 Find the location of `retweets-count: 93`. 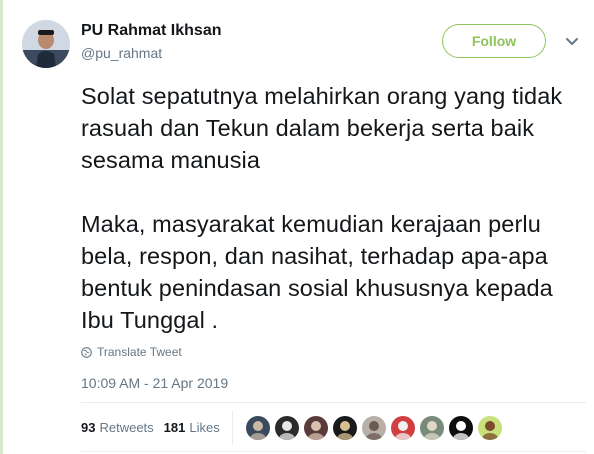

retweets-count: 93 is located at coordinates (88, 427).